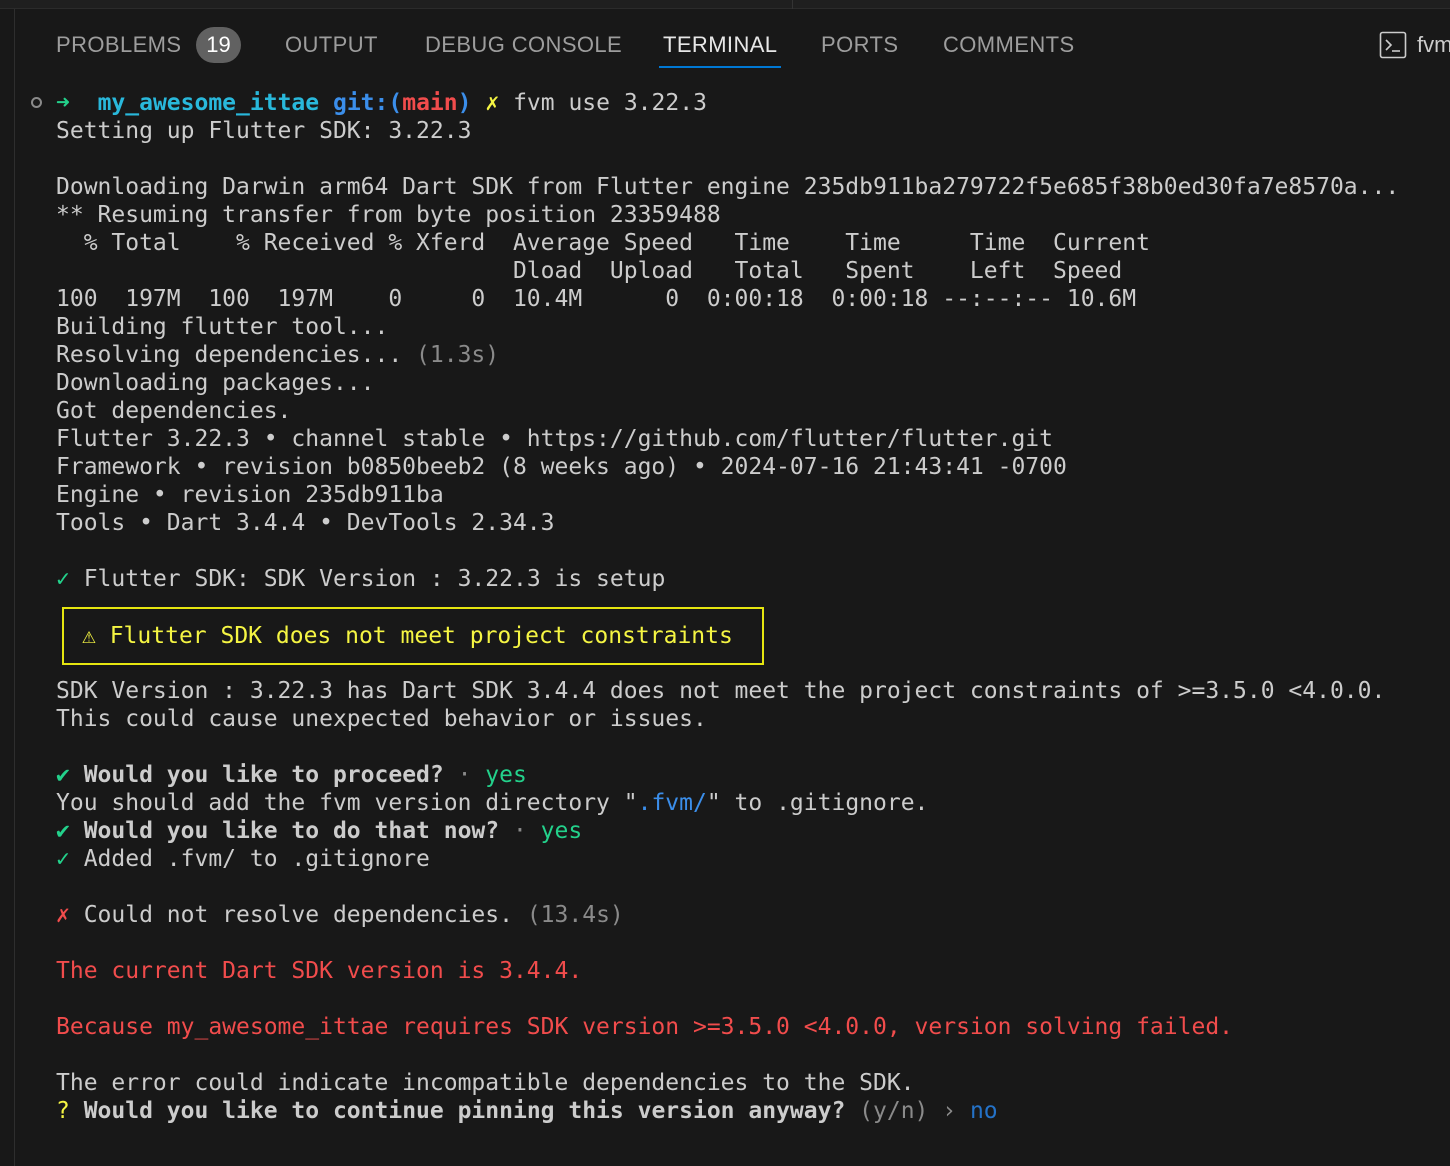 This screenshot has width=1450, height=1166. I want to click on problems-count-badge: 19, so click(218, 45).